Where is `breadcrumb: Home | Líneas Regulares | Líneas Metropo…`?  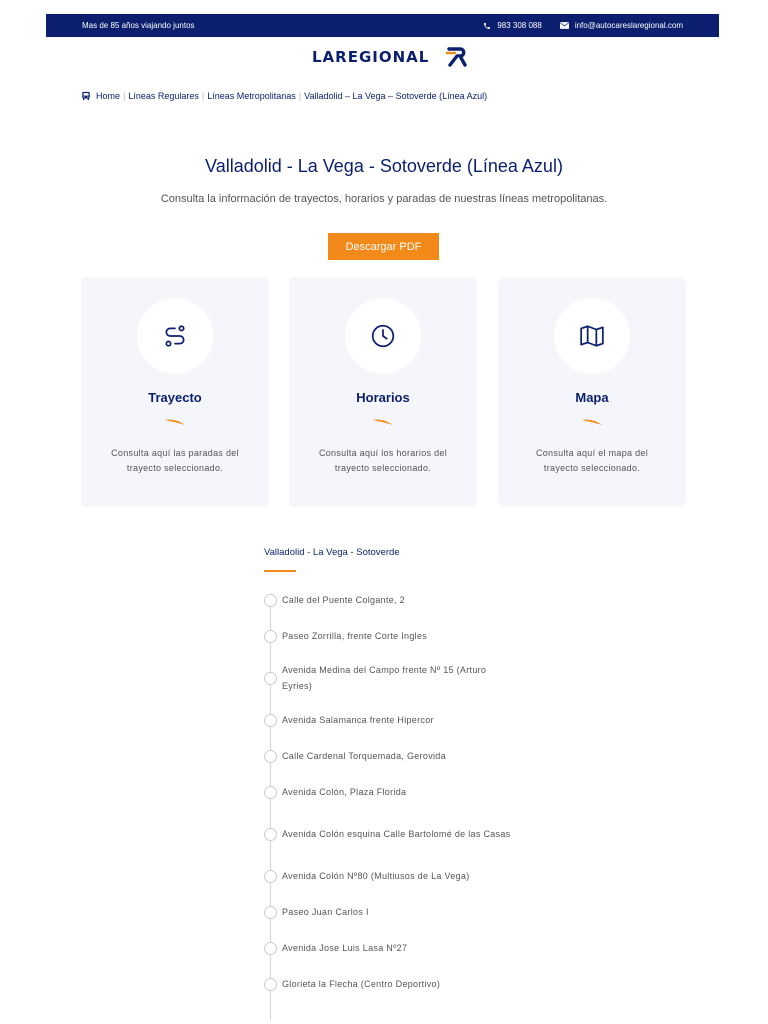 breadcrumb: Home | Líneas Regulares | Líneas Metropo… is located at coordinates (284, 96).